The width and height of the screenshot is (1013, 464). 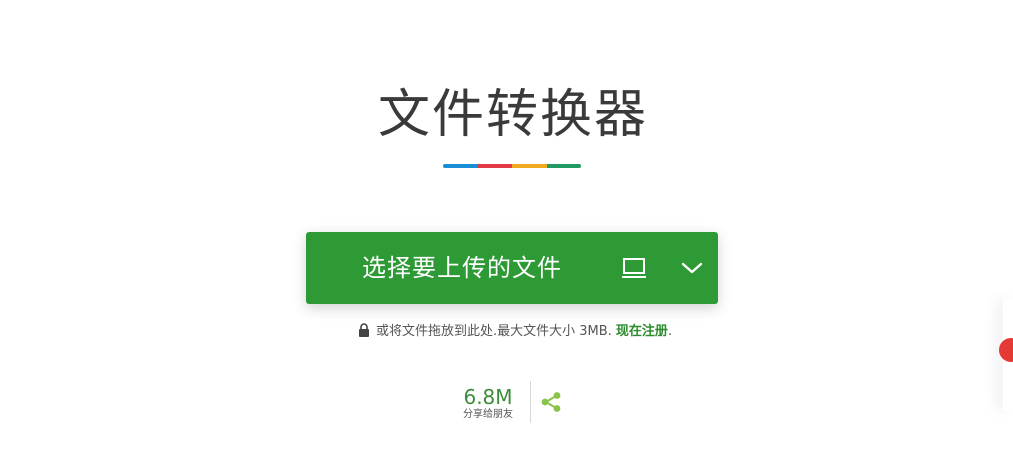 What do you see at coordinates (488, 397) in the screenshot?
I see `share-count-number: 6.8M` at bounding box center [488, 397].